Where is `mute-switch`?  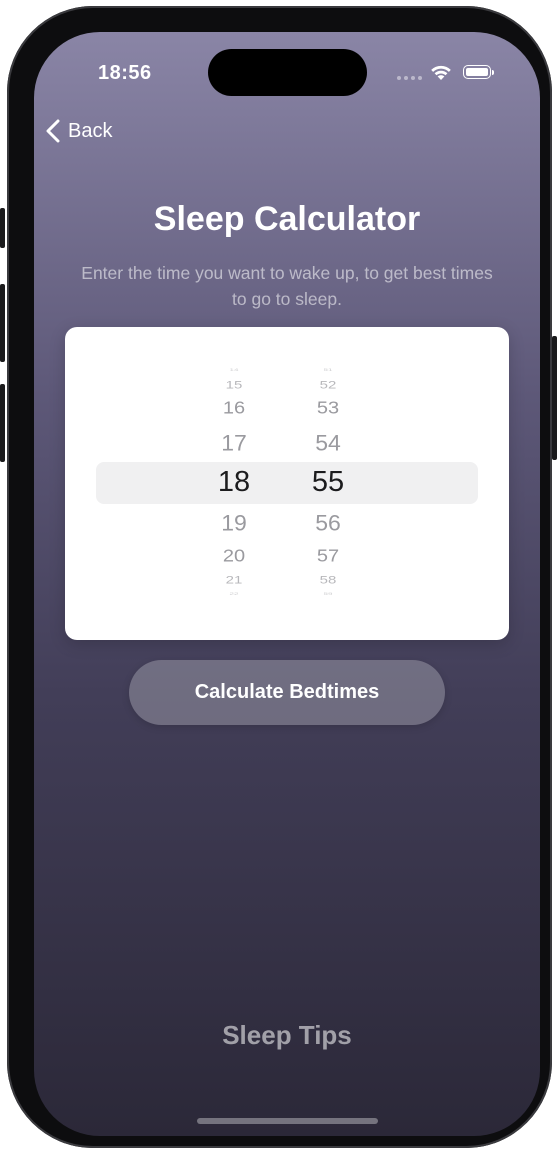 mute-switch is located at coordinates (2, 228).